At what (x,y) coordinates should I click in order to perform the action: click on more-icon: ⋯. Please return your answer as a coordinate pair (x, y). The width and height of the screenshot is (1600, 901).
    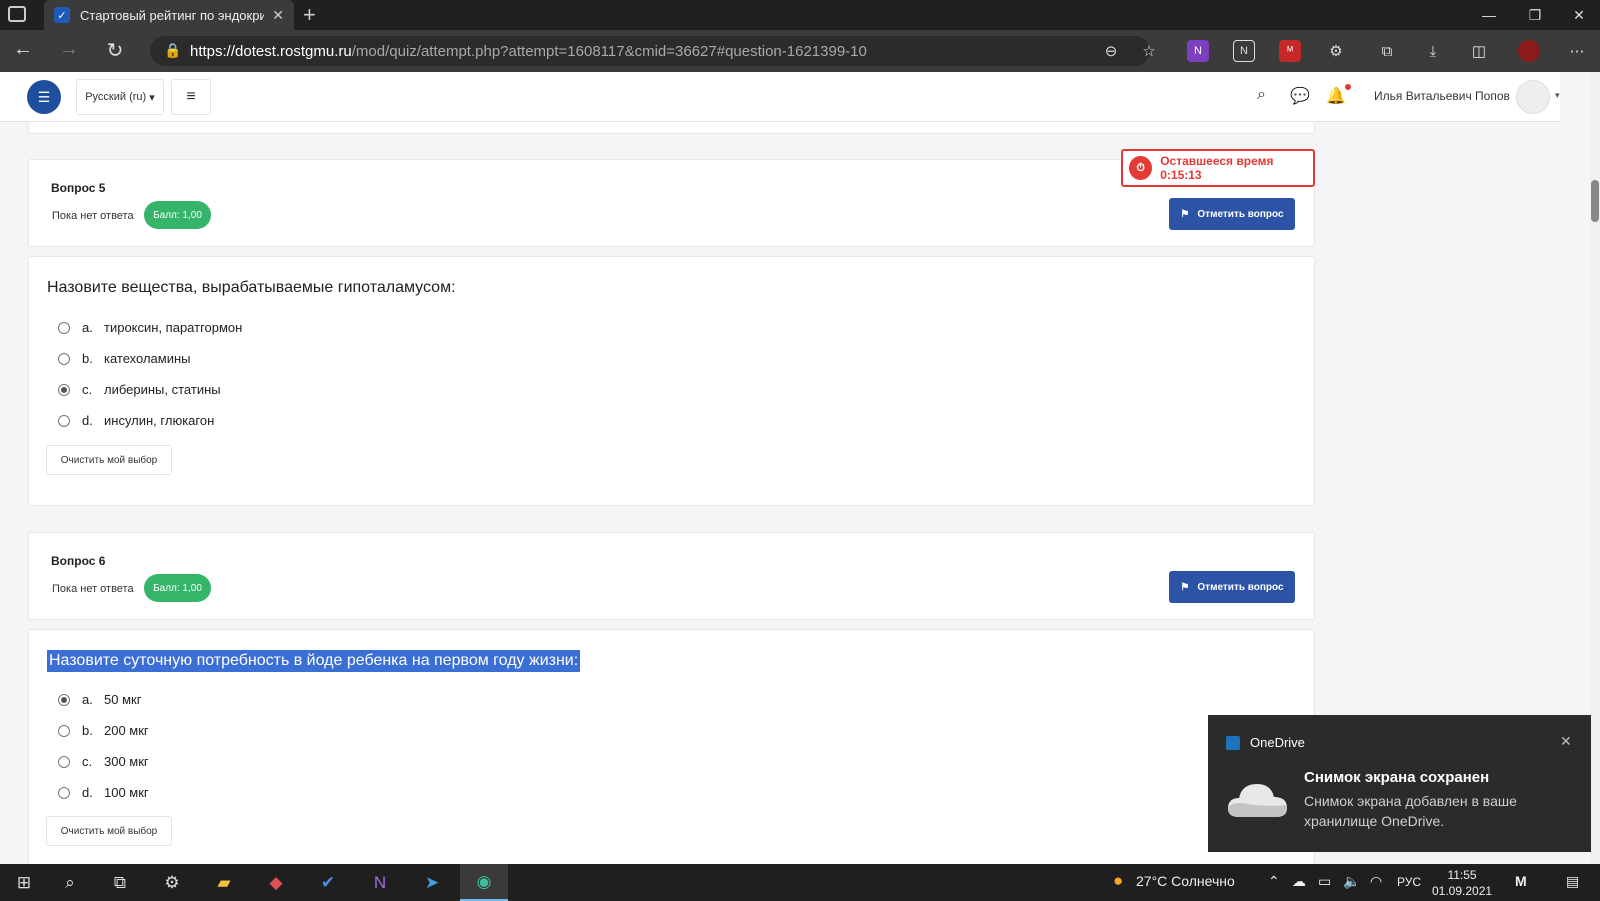
    Looking at the image, I should click on (1577, 51).